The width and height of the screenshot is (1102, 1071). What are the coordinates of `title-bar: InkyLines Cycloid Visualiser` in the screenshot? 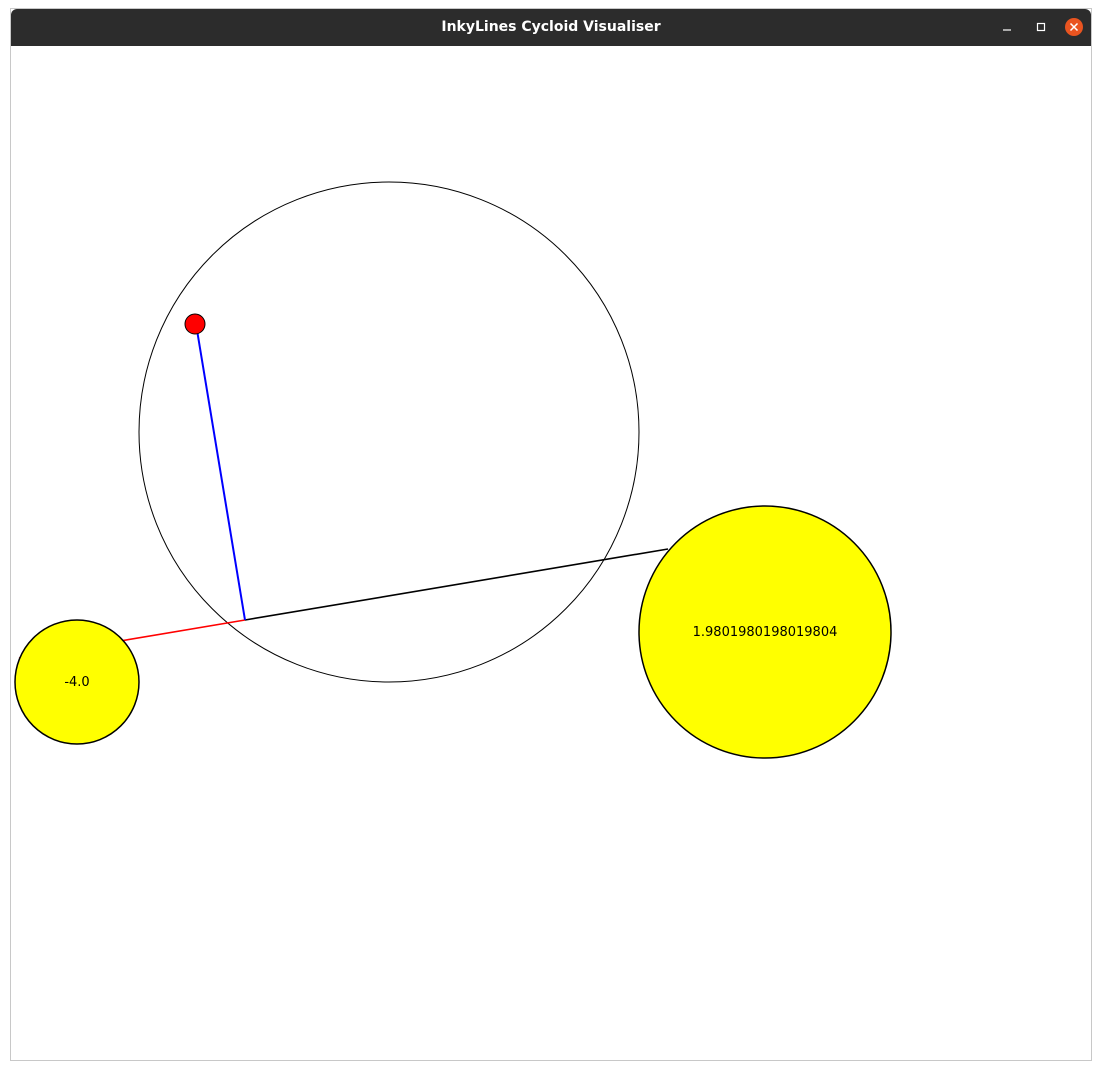 It's located at (551, 27).